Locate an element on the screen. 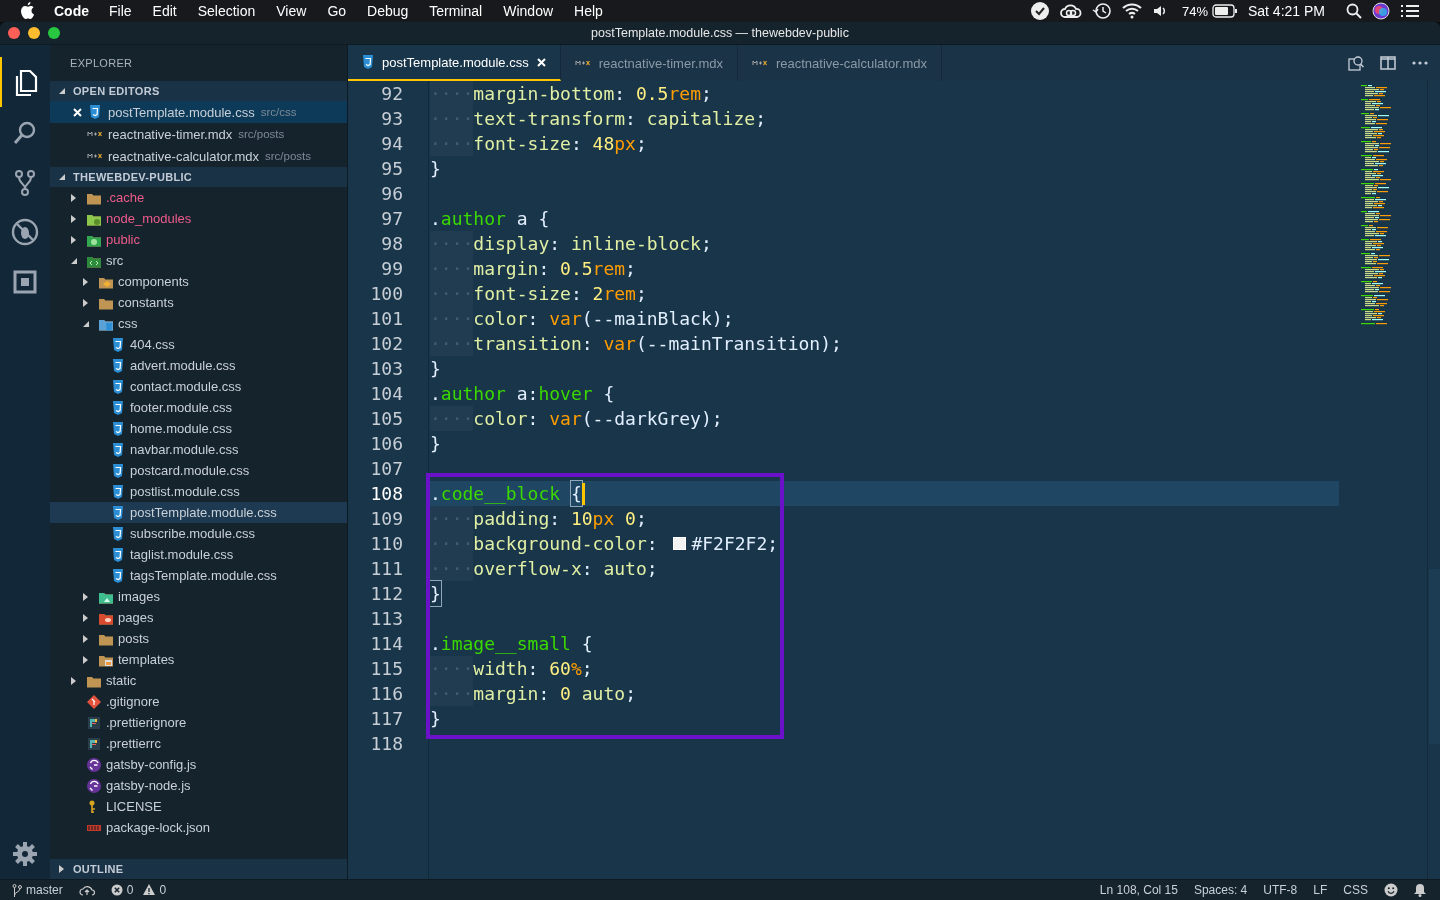  tree-item: posts is located at coordinates (198, 638).